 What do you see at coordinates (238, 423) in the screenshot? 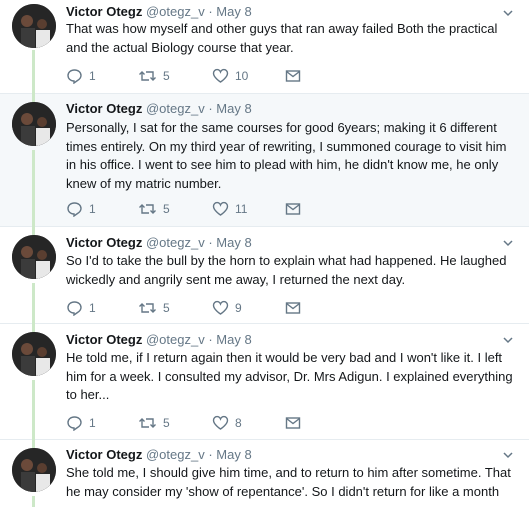
I see `like-count: 8` at bounding box center [238, 423].